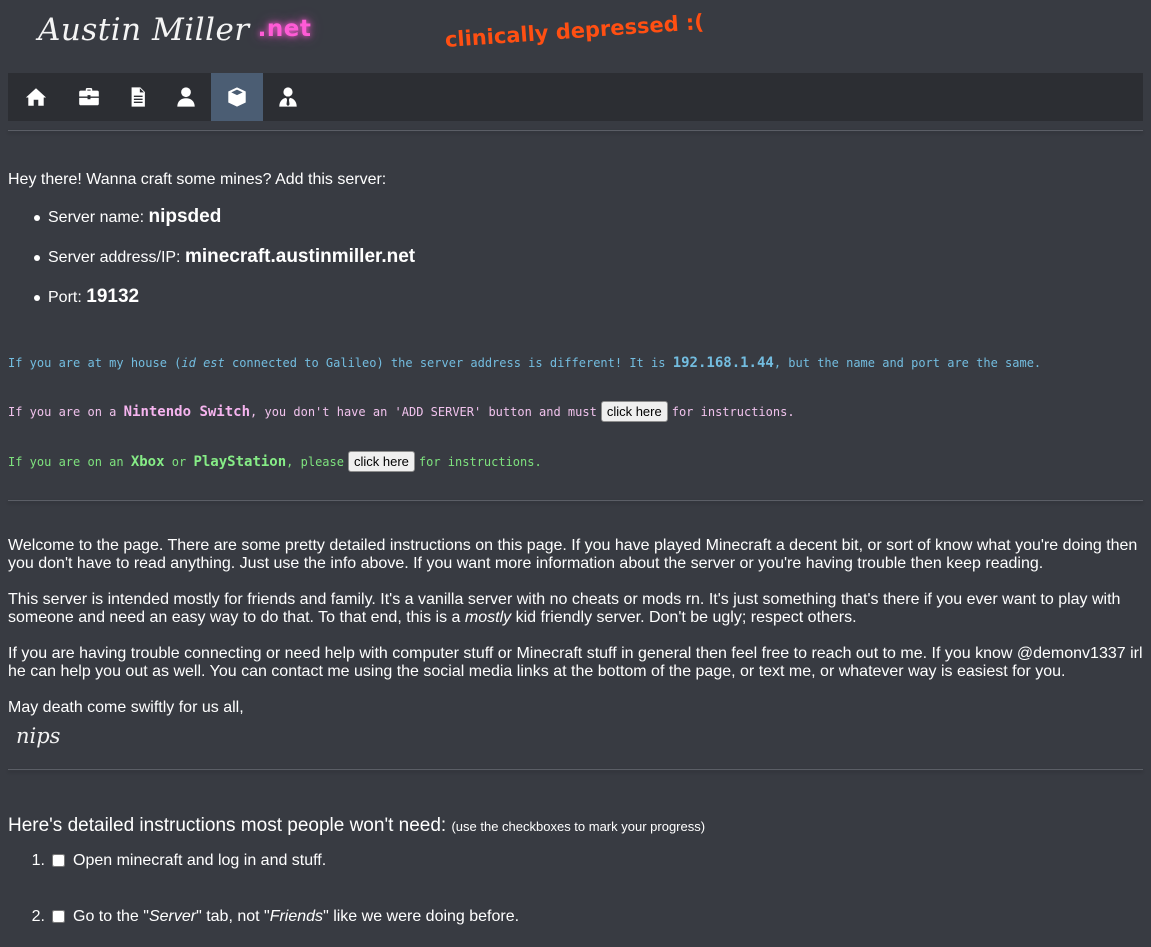 This screenshot has height=947, width=1151. I want to click on nav-home, so click(35, 97).